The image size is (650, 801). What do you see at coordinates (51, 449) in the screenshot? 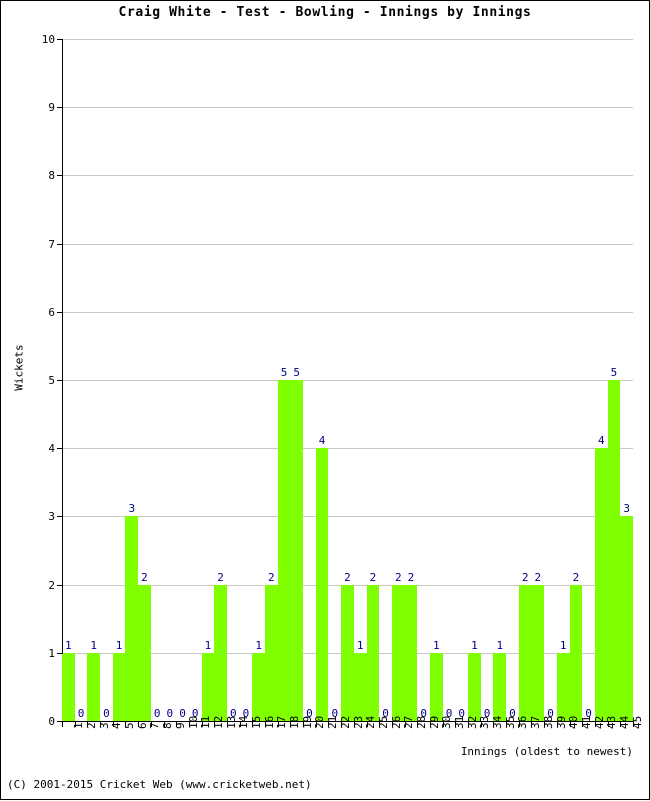
I see `y-tick-label: 4` at bounding box center [51, 449].